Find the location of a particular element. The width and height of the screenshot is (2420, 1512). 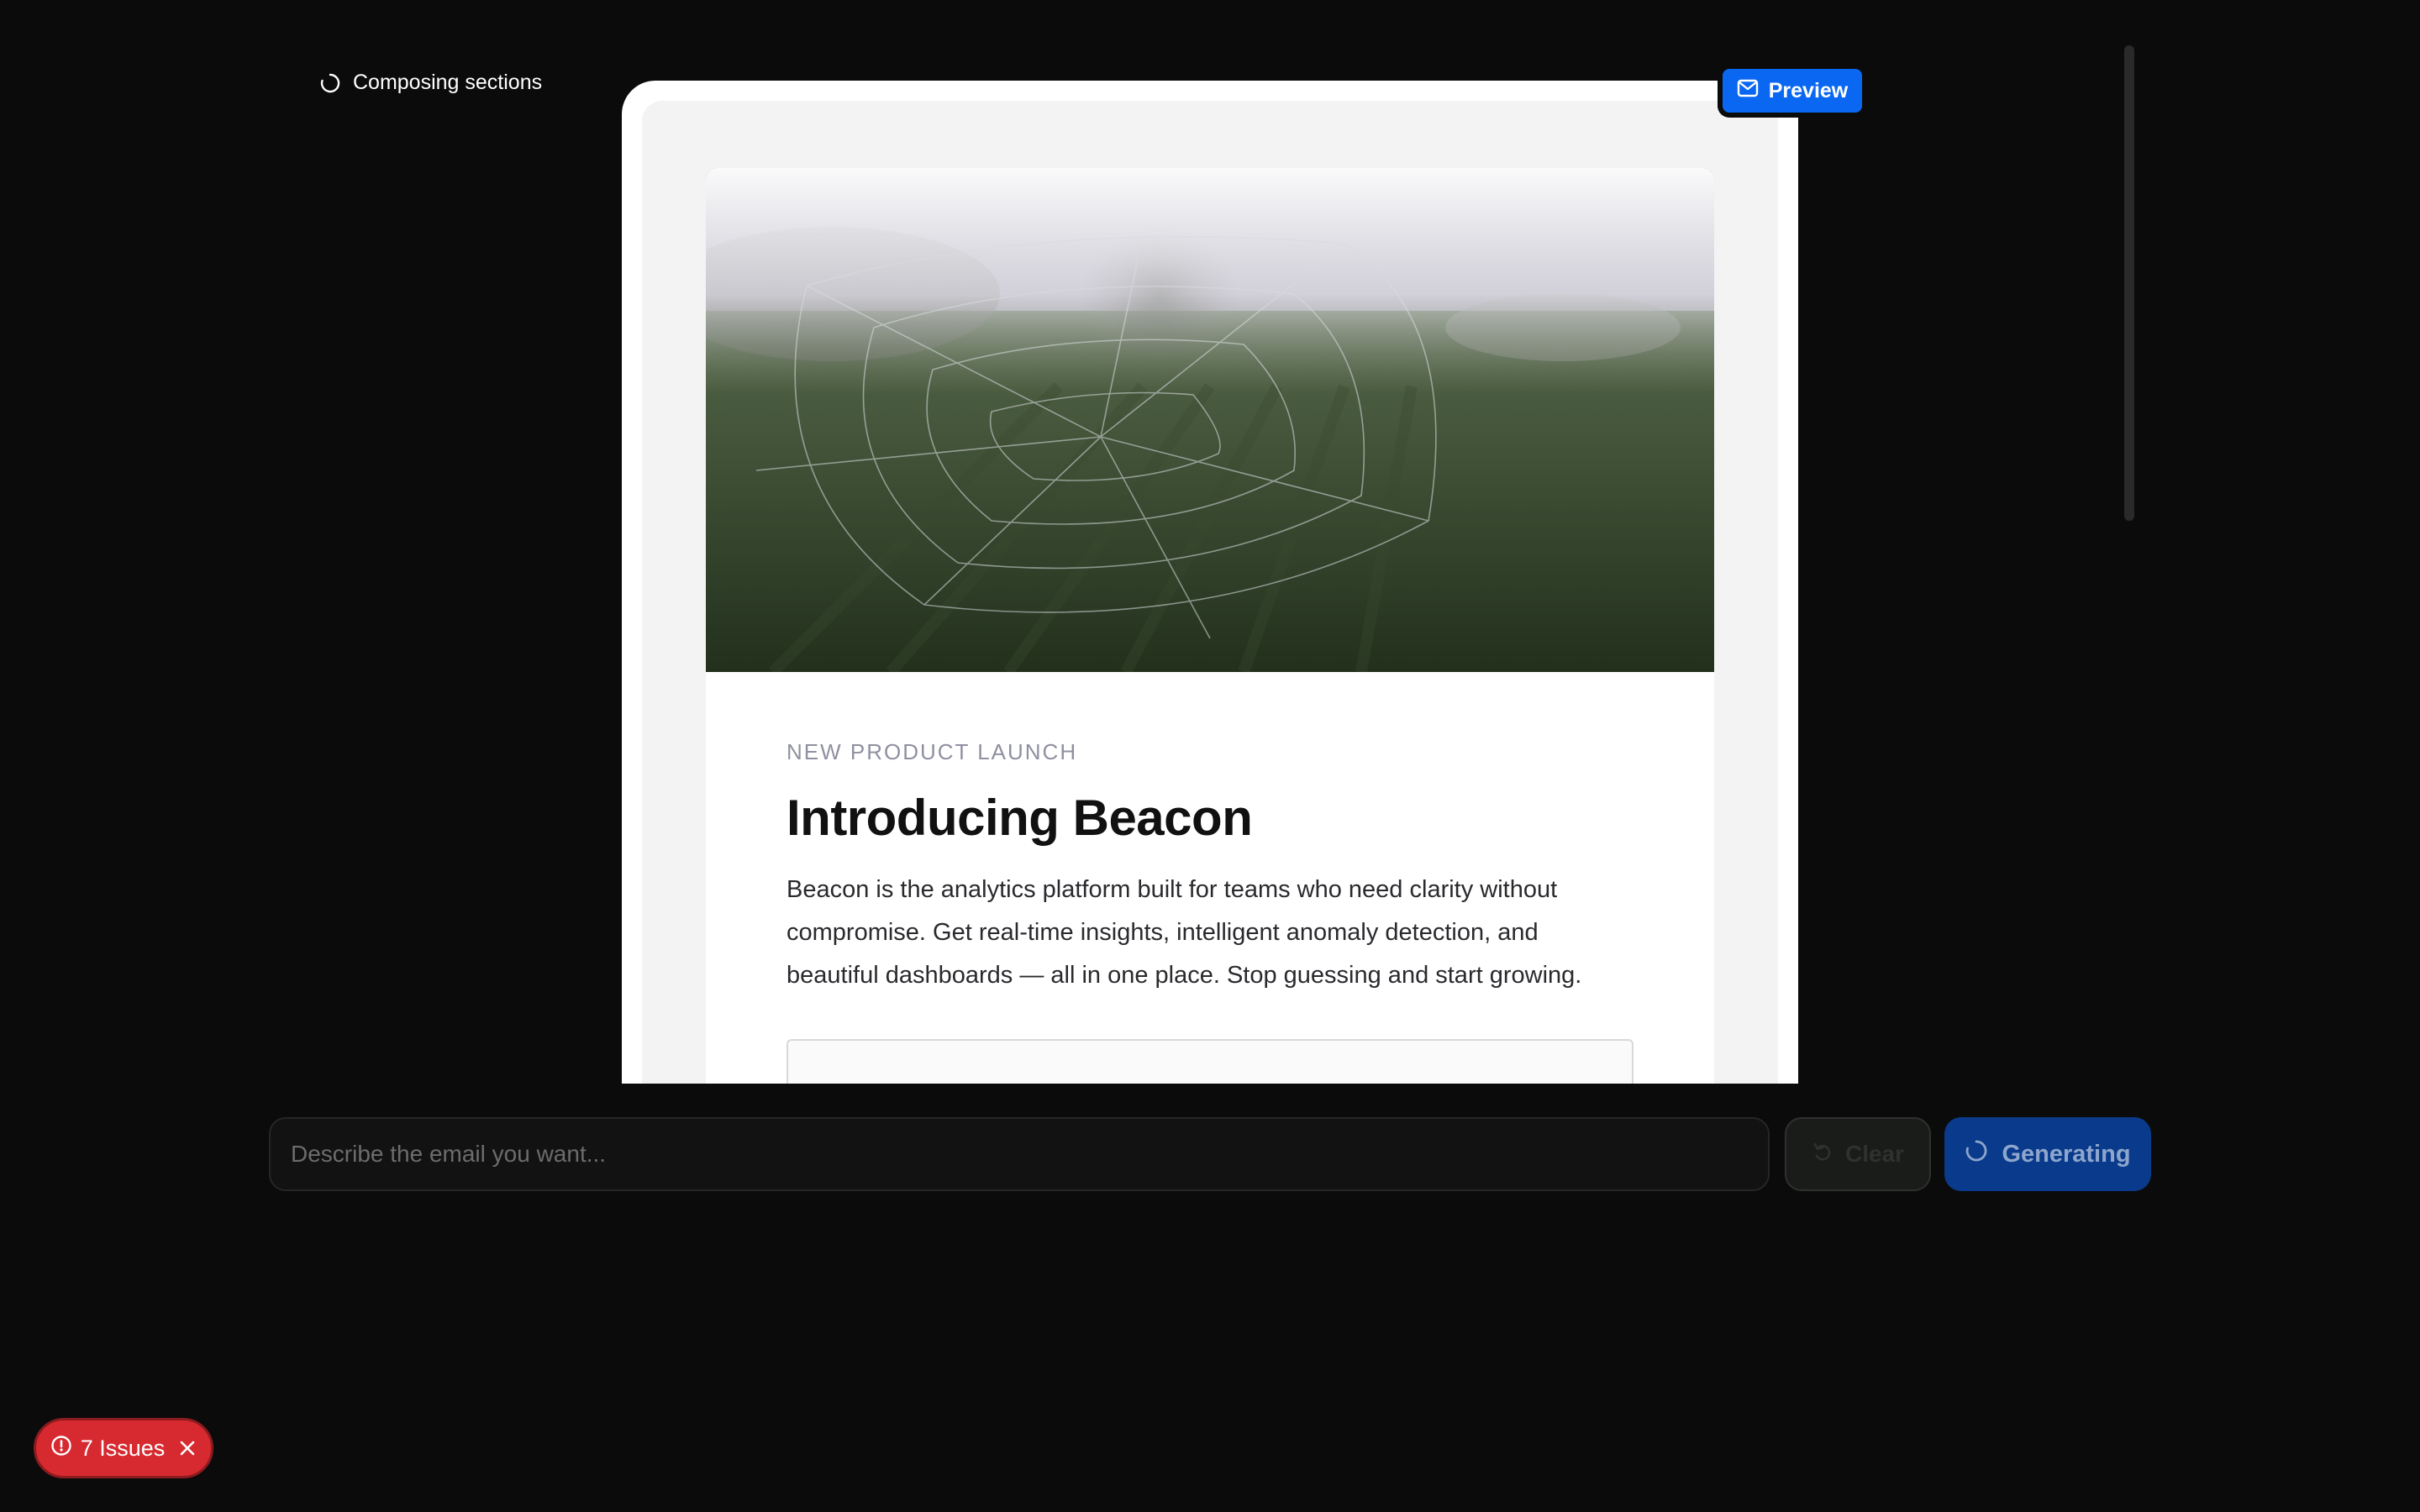

preview-label: Preview is located at coordinates (1808, 90).